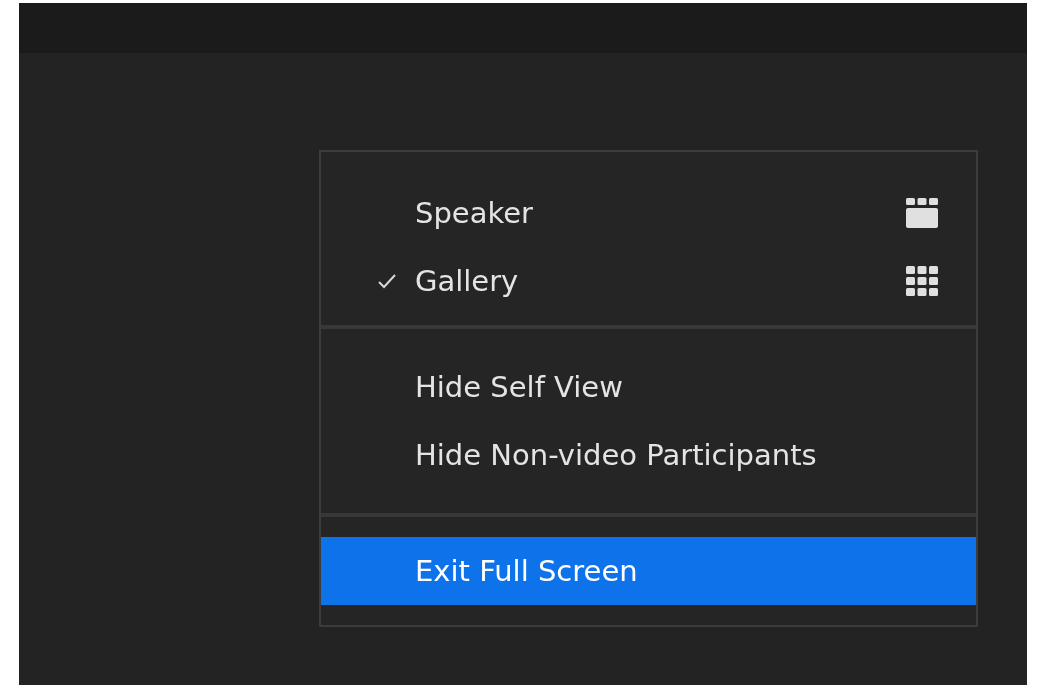 This screenshot has width=1038, height=685. Describe the element at coordinates (474, 213) in the screenshot. I see `menu-item-label: Speaker` at that location.